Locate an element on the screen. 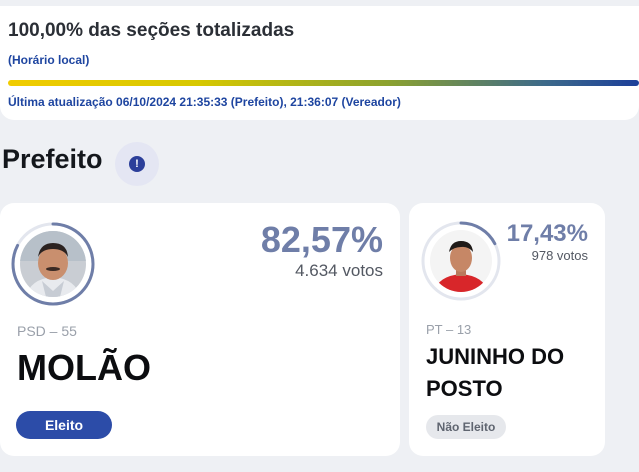 The height and width of the screenshot is (472, 639). vote-count: 978 votos is located at coordinates (559, 255).